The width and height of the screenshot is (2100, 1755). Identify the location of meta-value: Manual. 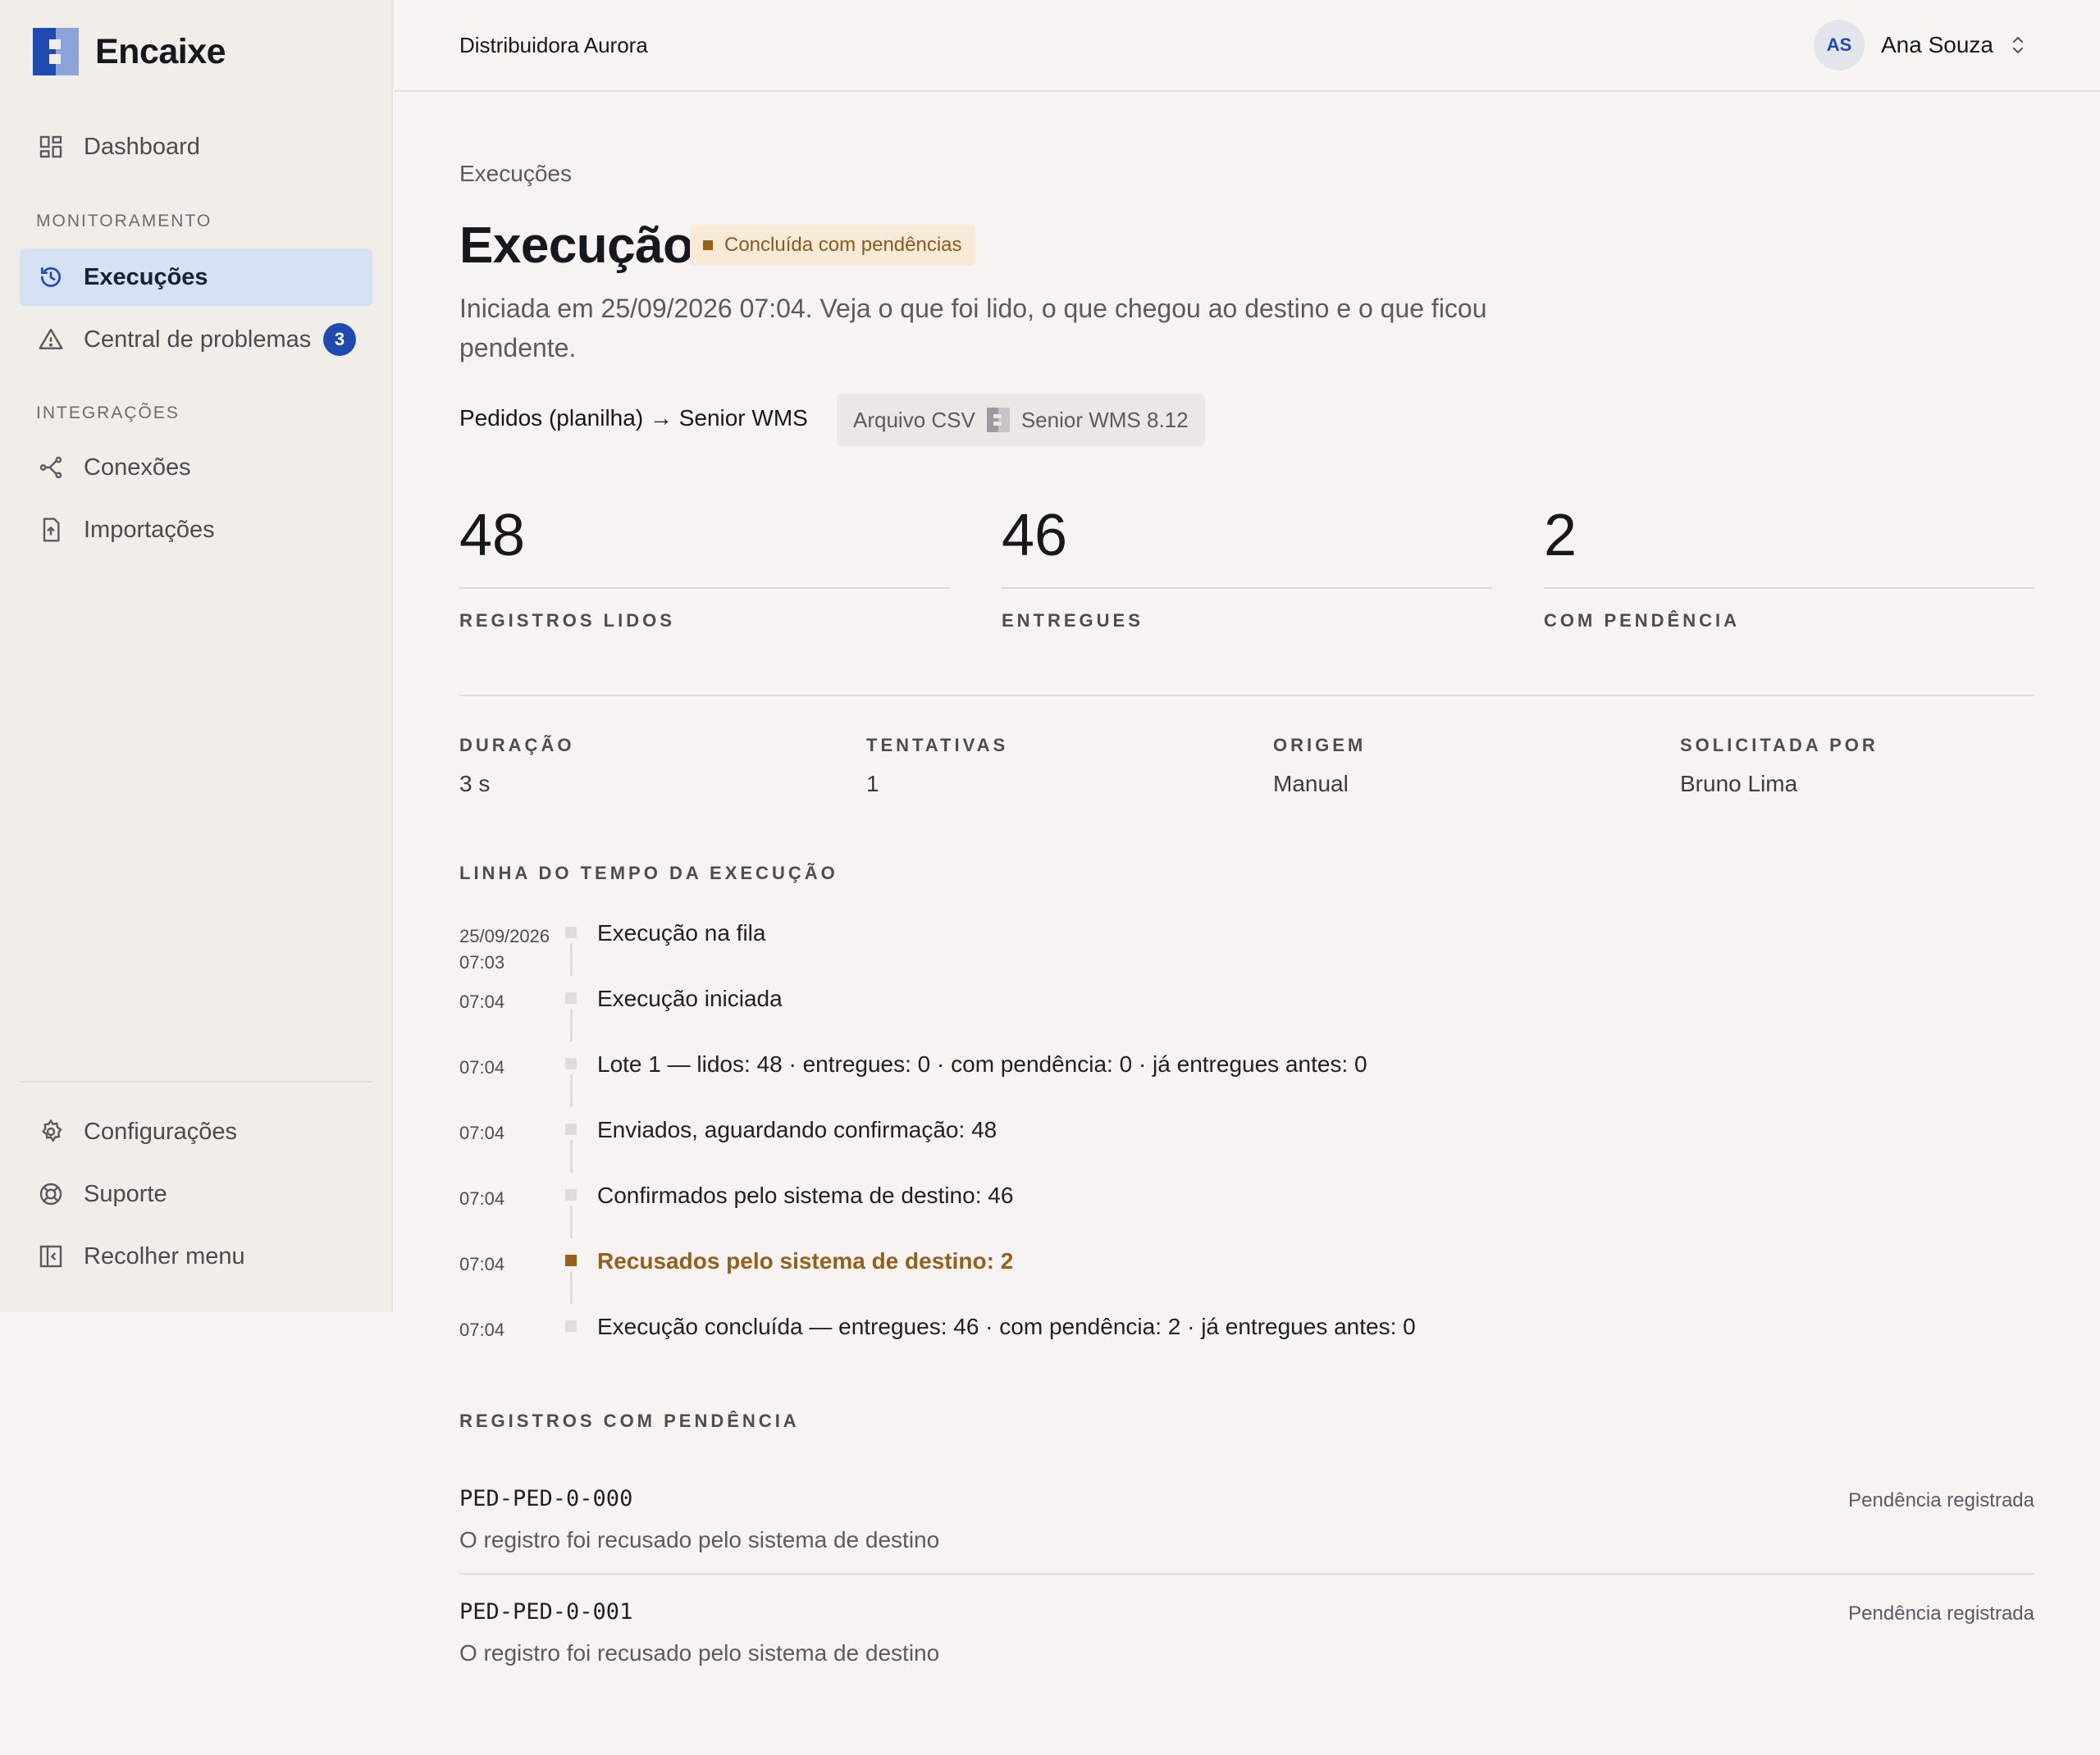
(1311, 783).